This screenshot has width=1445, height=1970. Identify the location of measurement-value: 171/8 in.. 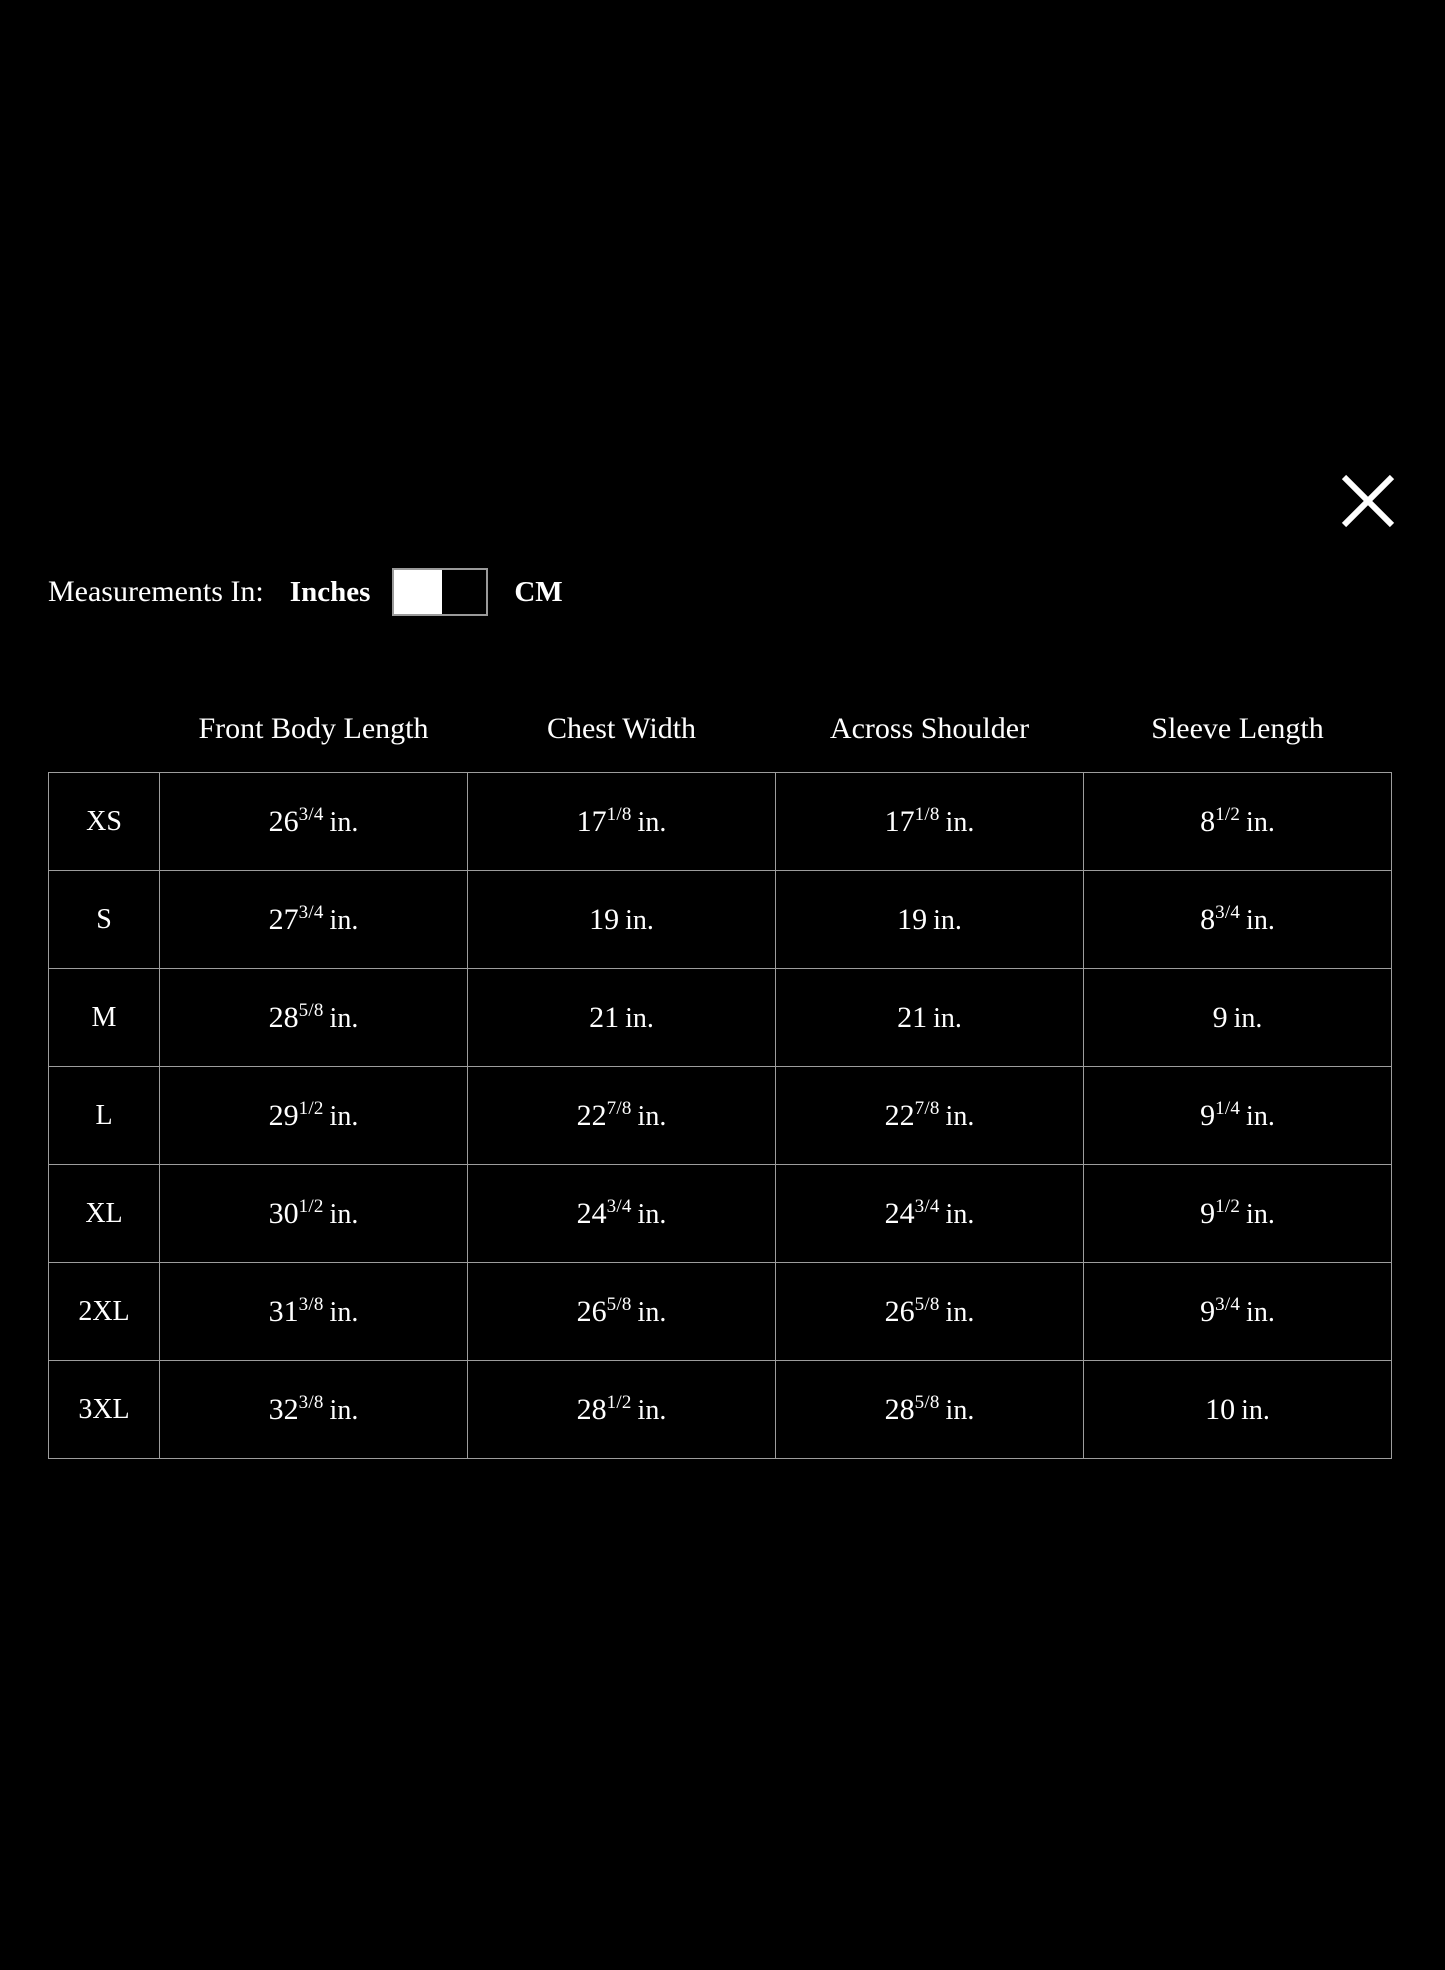
(622, 822).